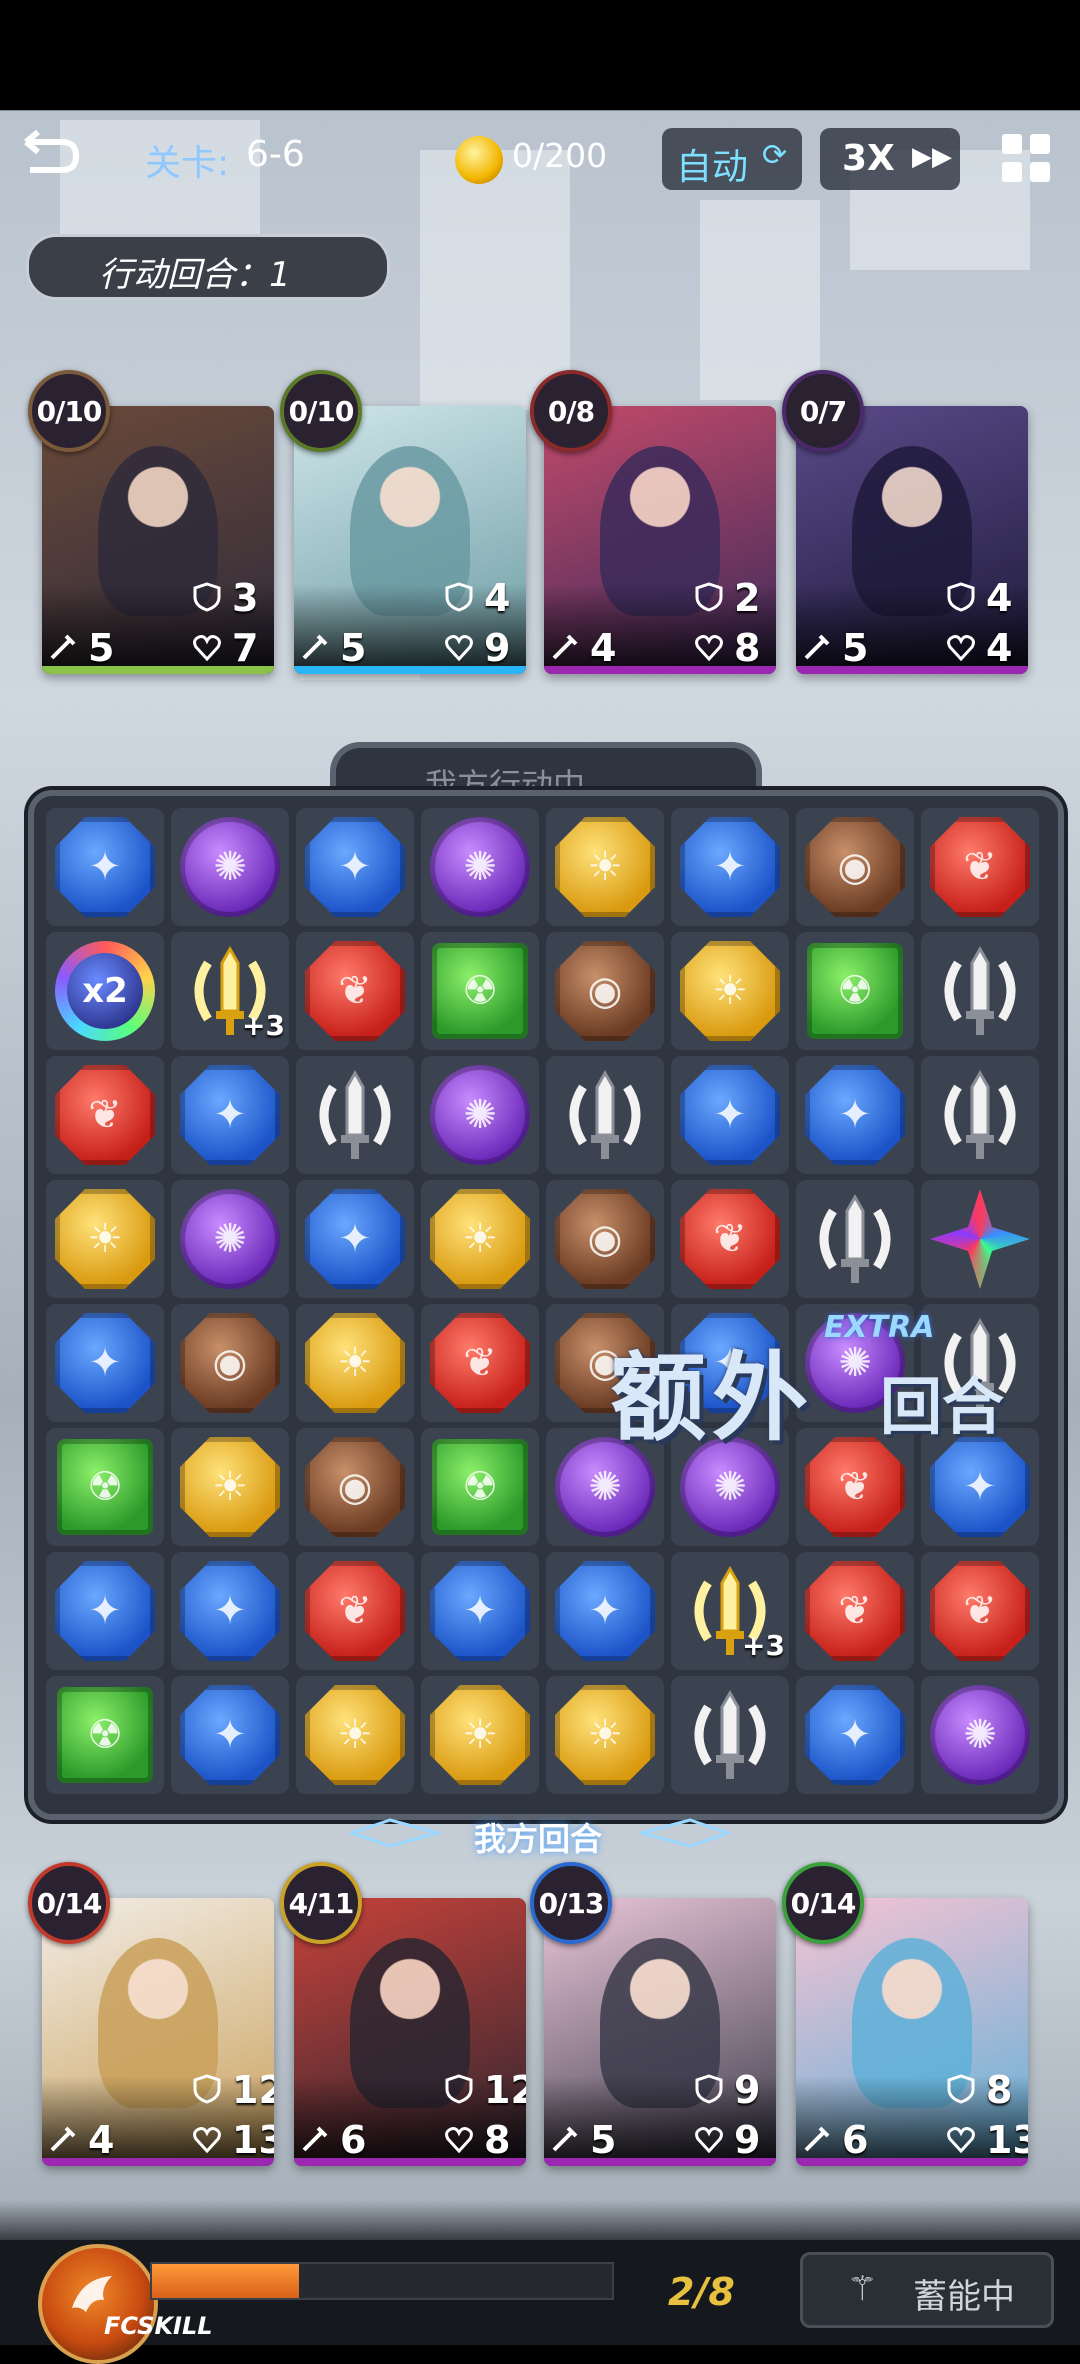 The image size is (1080, 2364). I want to click on auto-button: 自动 ⟳, so click(732, 159).